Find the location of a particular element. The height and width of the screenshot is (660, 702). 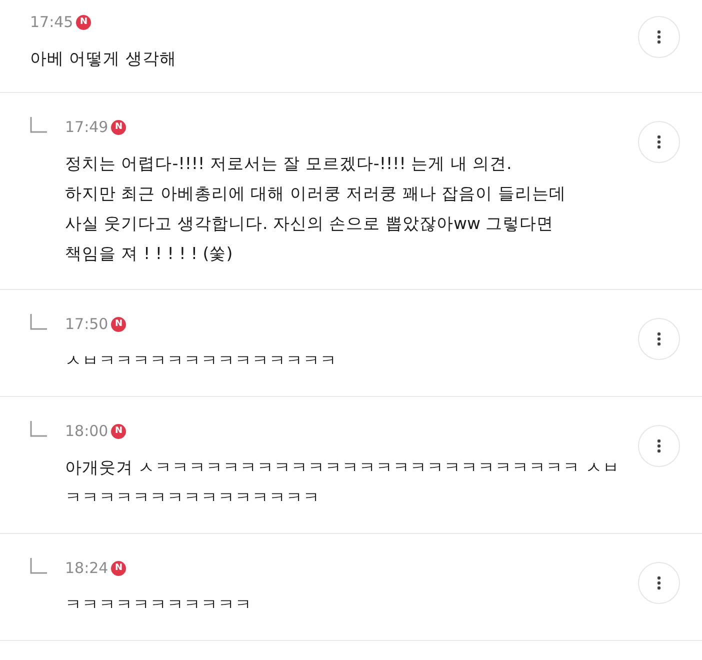

comment-time: 18:24 is located at coordinates (86, 568).